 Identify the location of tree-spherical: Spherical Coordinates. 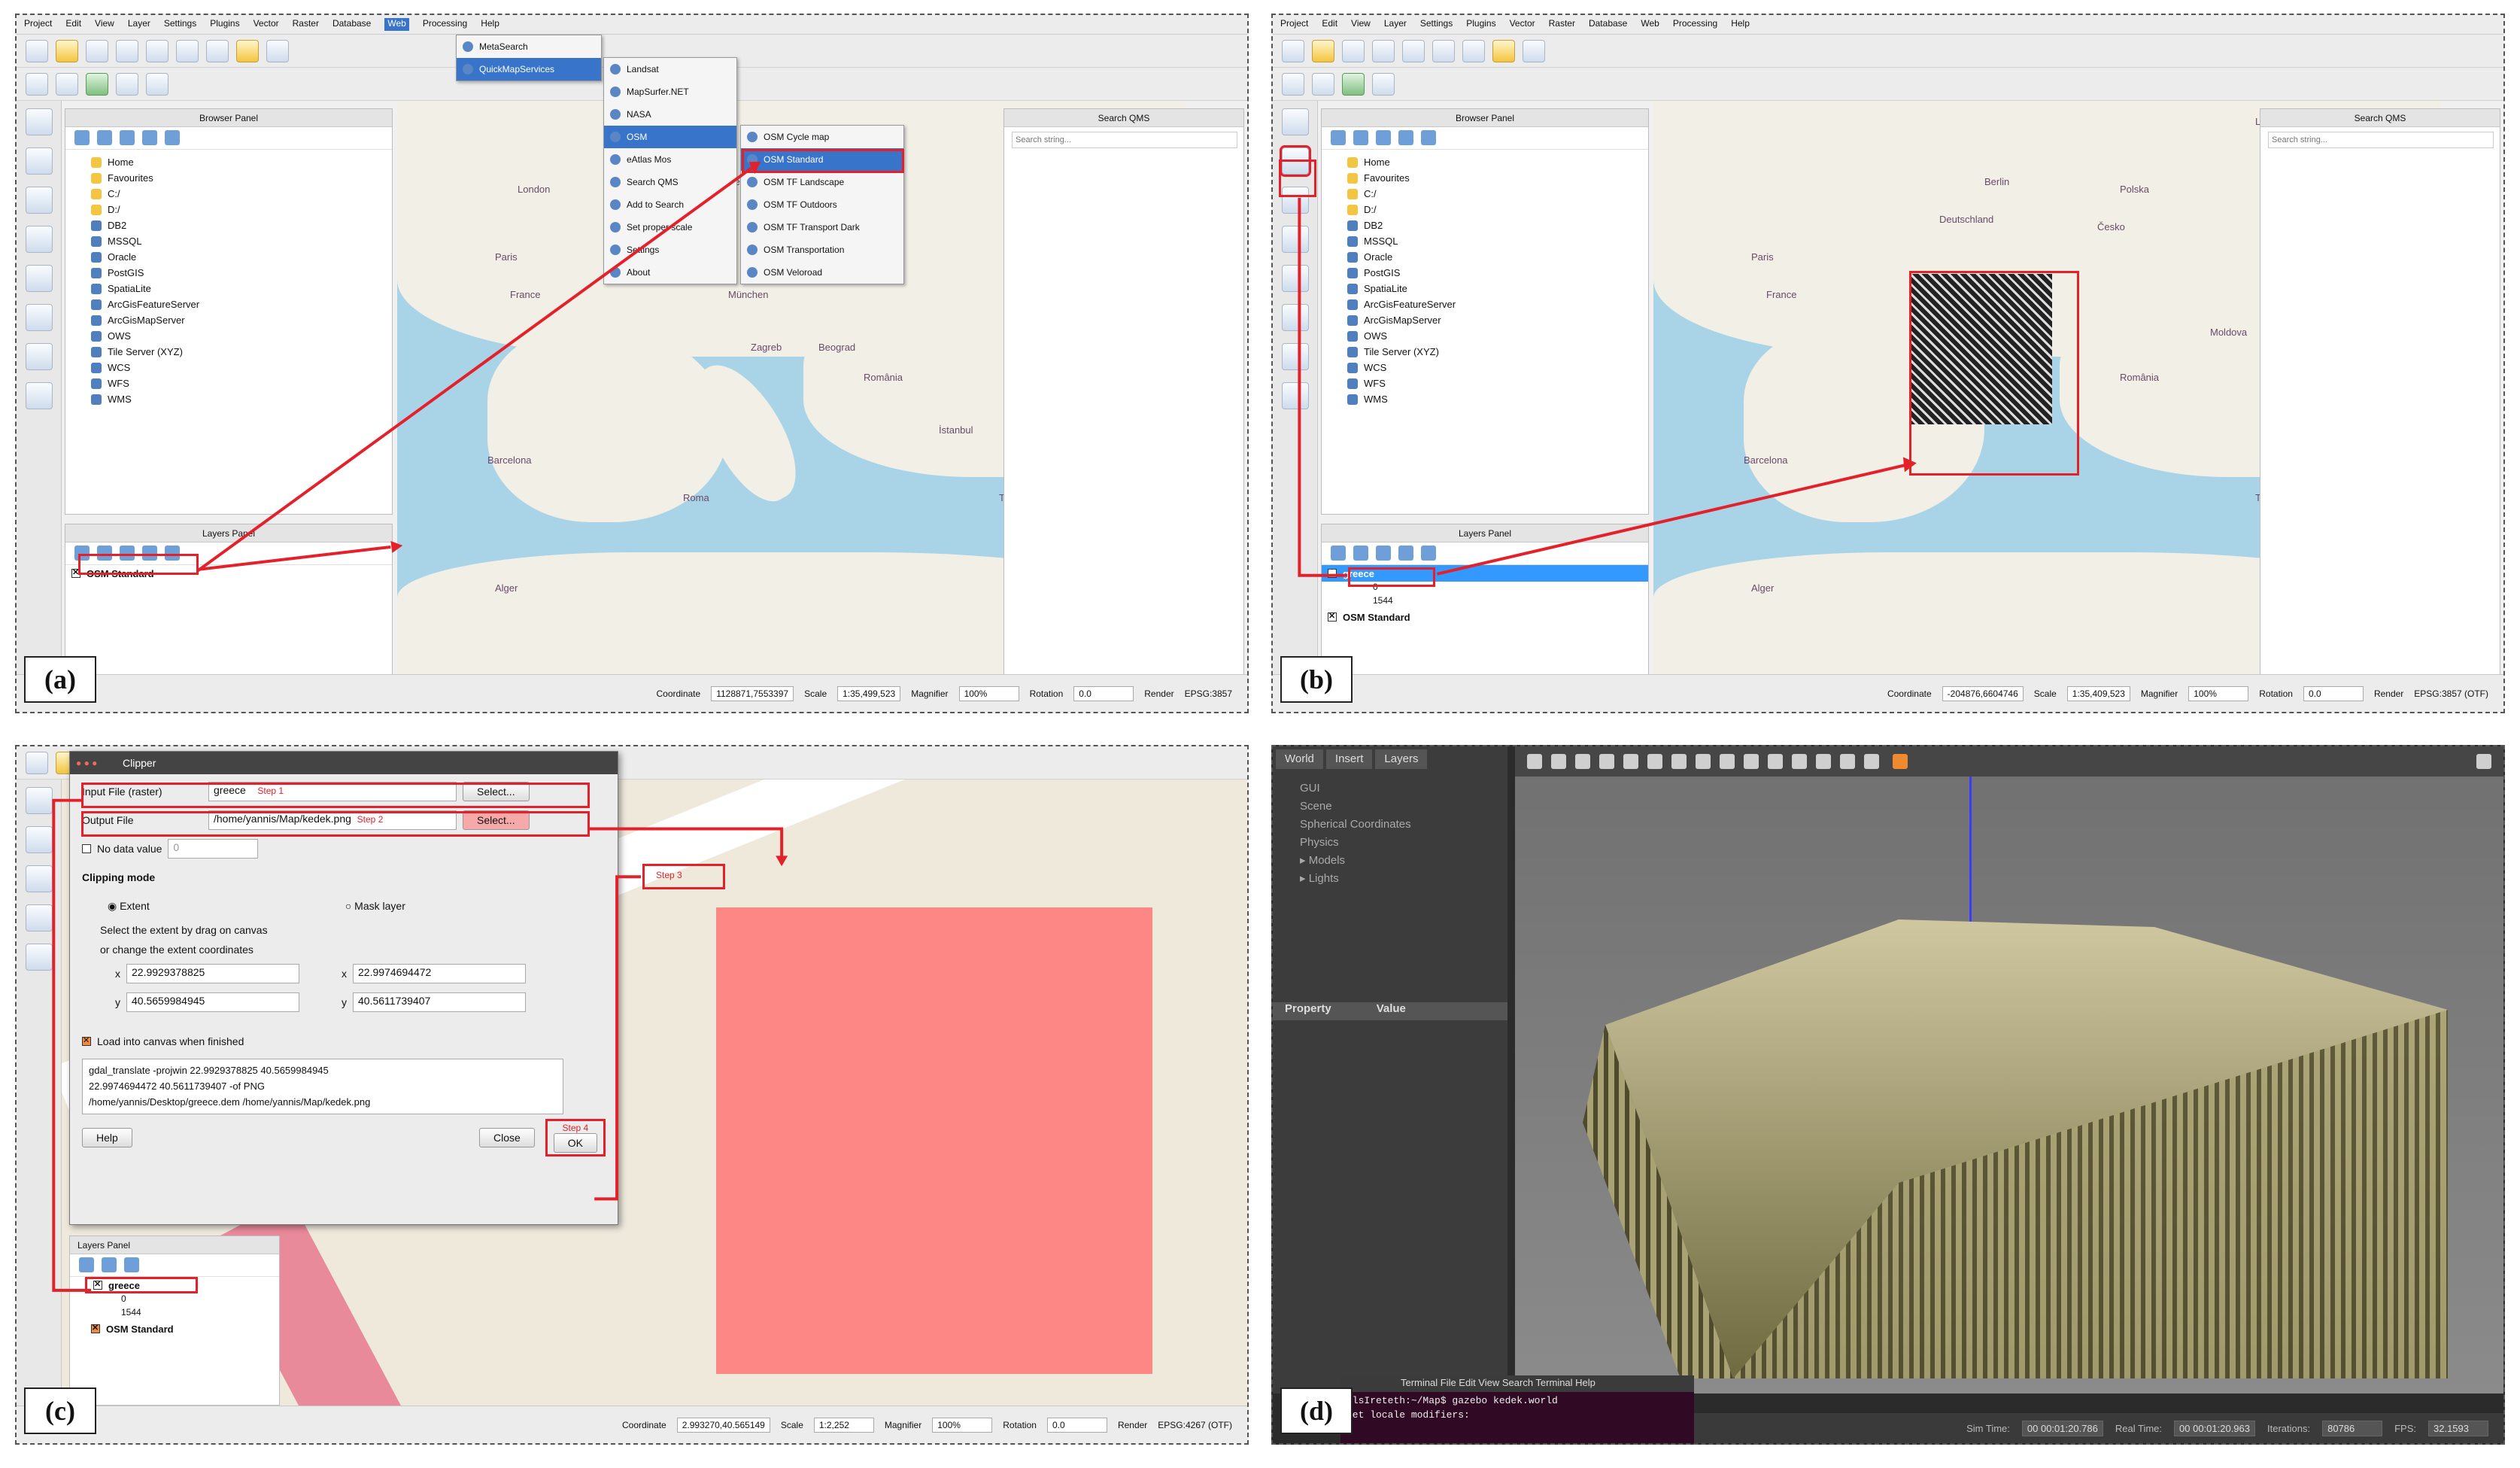
(1403, 825).